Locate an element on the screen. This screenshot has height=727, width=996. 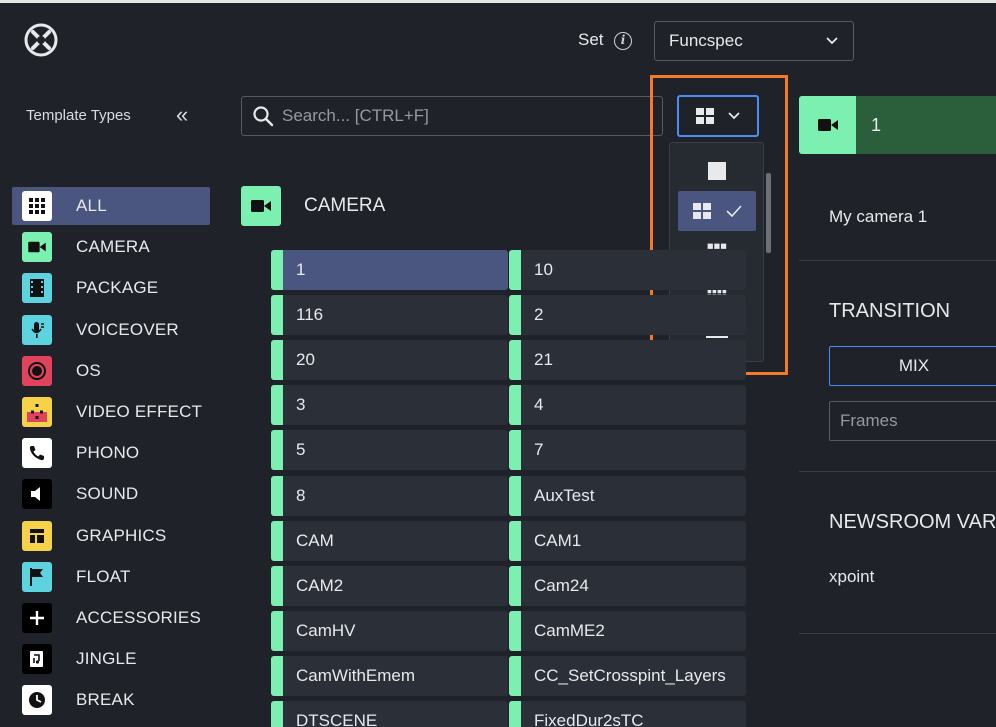
sidebar-item-camera: CAMERA is located at coordinates (111, 247).